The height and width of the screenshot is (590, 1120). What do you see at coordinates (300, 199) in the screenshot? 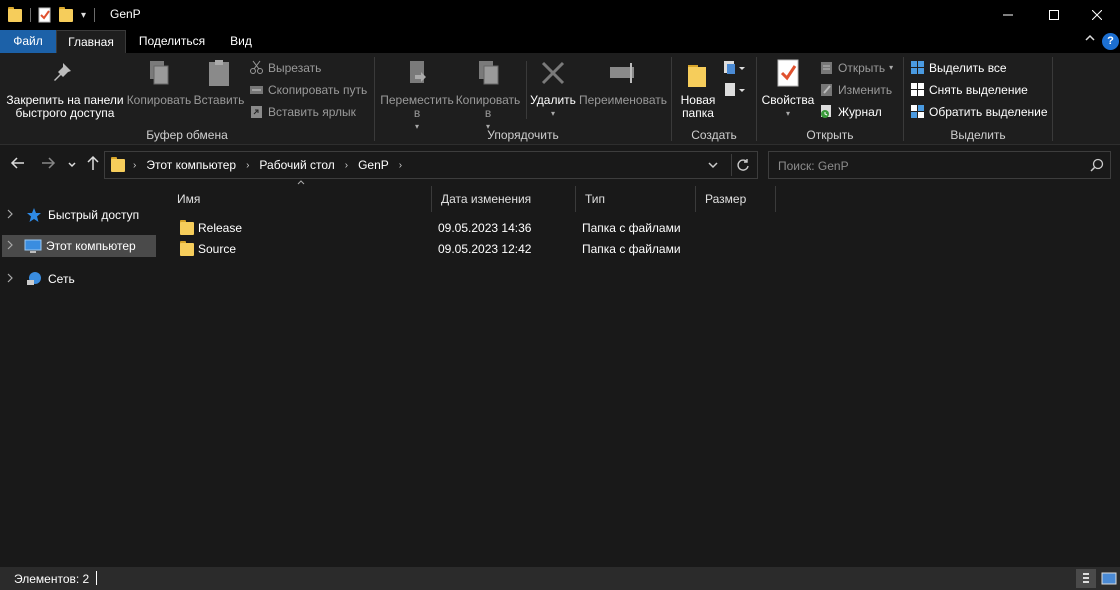
I see `column-header-name: Имя` at bounding box center [300, 199].